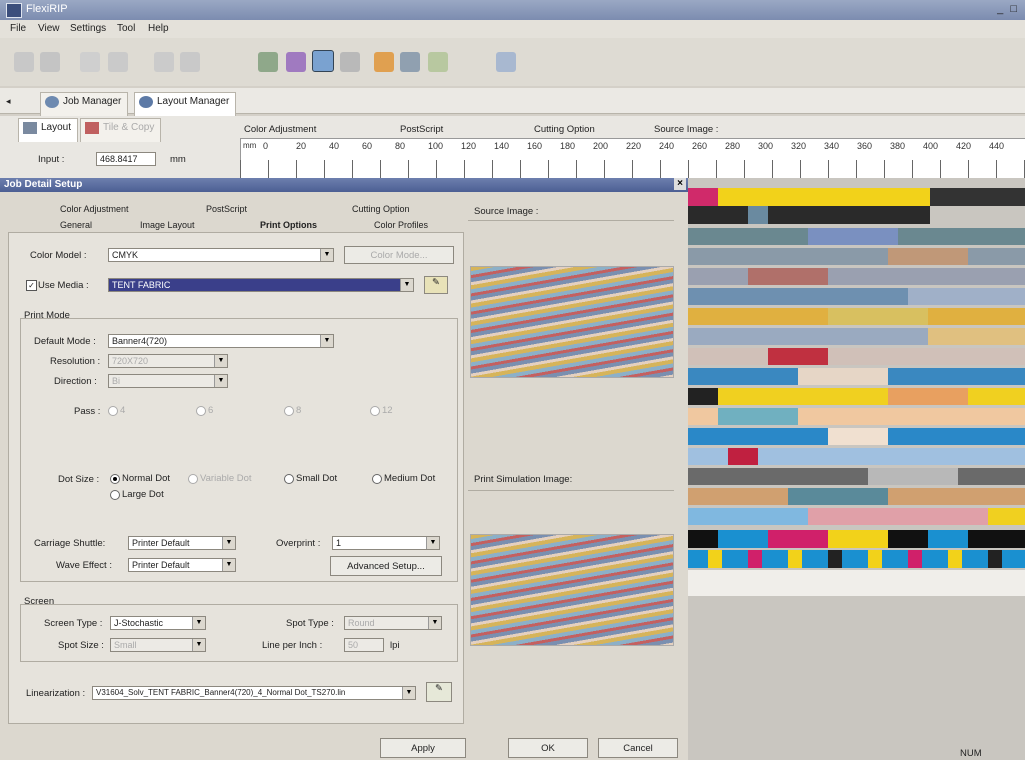  I want to click on job-manager-icon, so click(52, 102).